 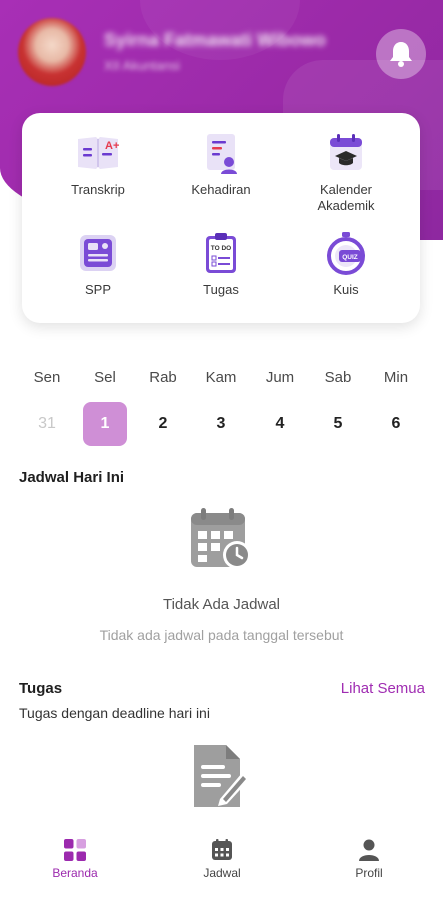 What do you see at coordinates (396, 377) in the screenshot?
I see `day-name: Min` at bounding box center [396, 377].